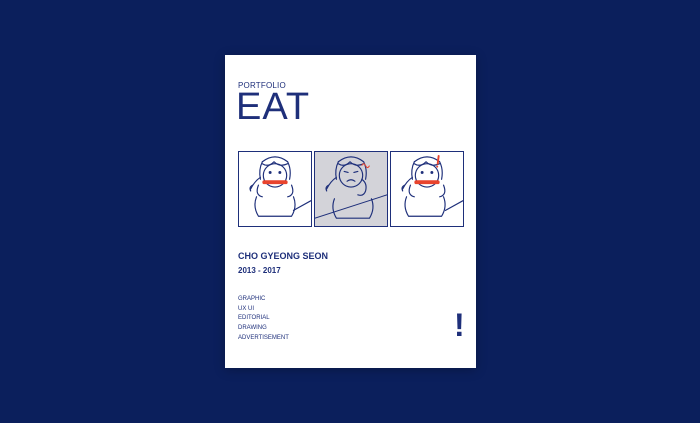 This screenshot has height=423, width=700. I want to click on category-item: DRAWING, so click(252, 328).